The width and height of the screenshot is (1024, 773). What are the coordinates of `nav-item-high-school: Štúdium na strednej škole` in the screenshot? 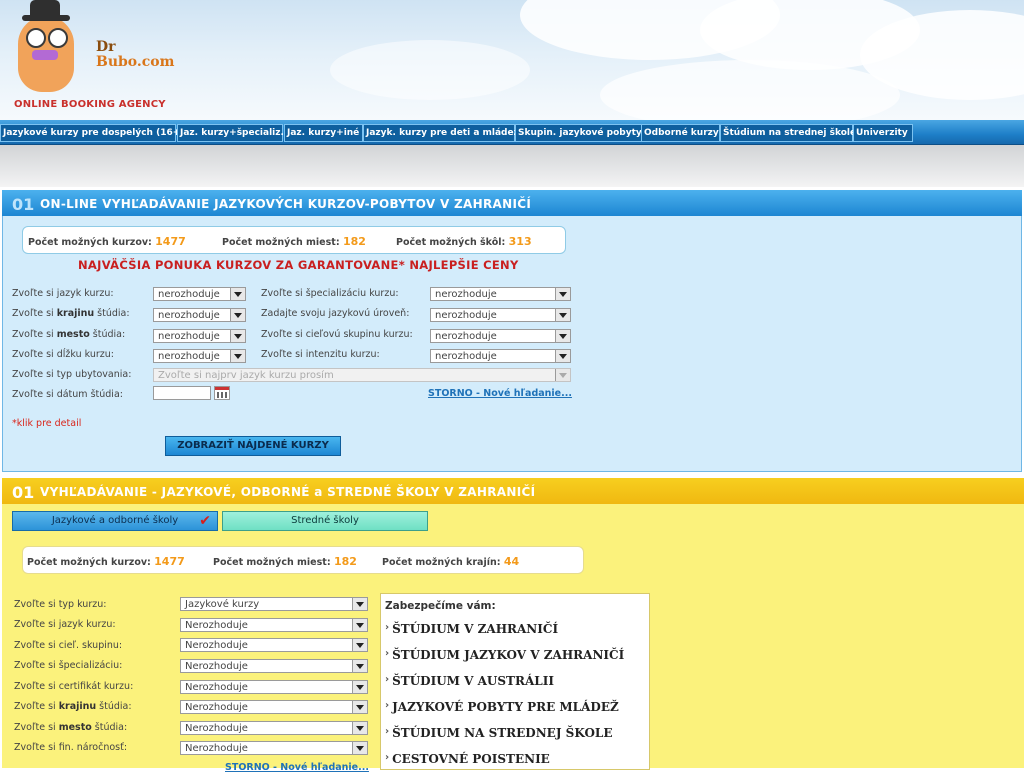 It's located at (788, 133).